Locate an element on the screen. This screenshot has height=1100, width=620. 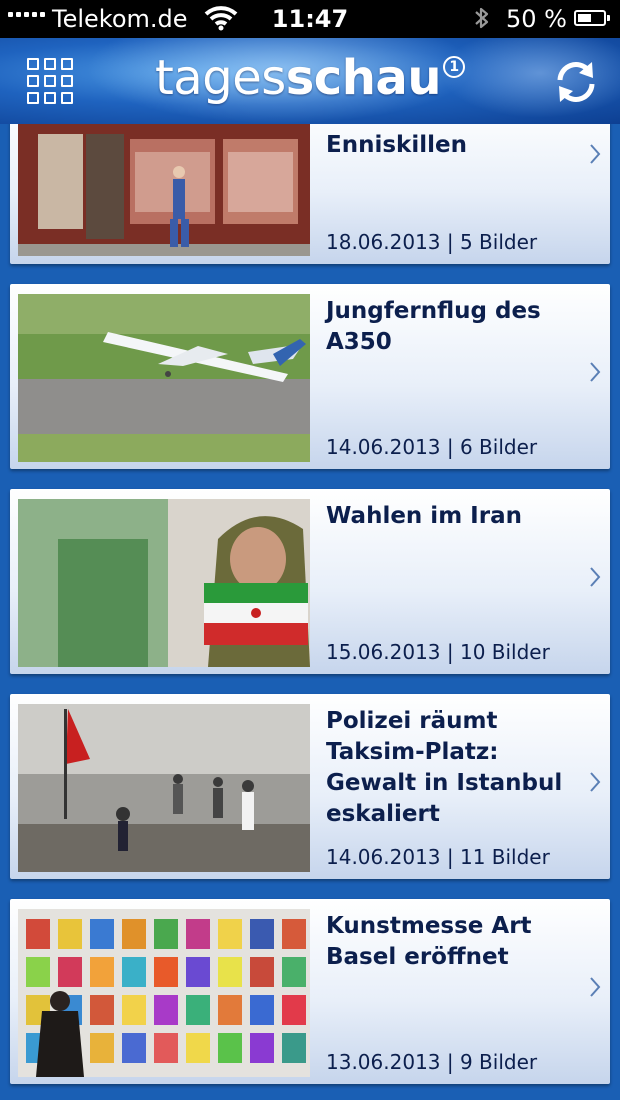
bluetooth-icon is located at coordinates (482, 18).